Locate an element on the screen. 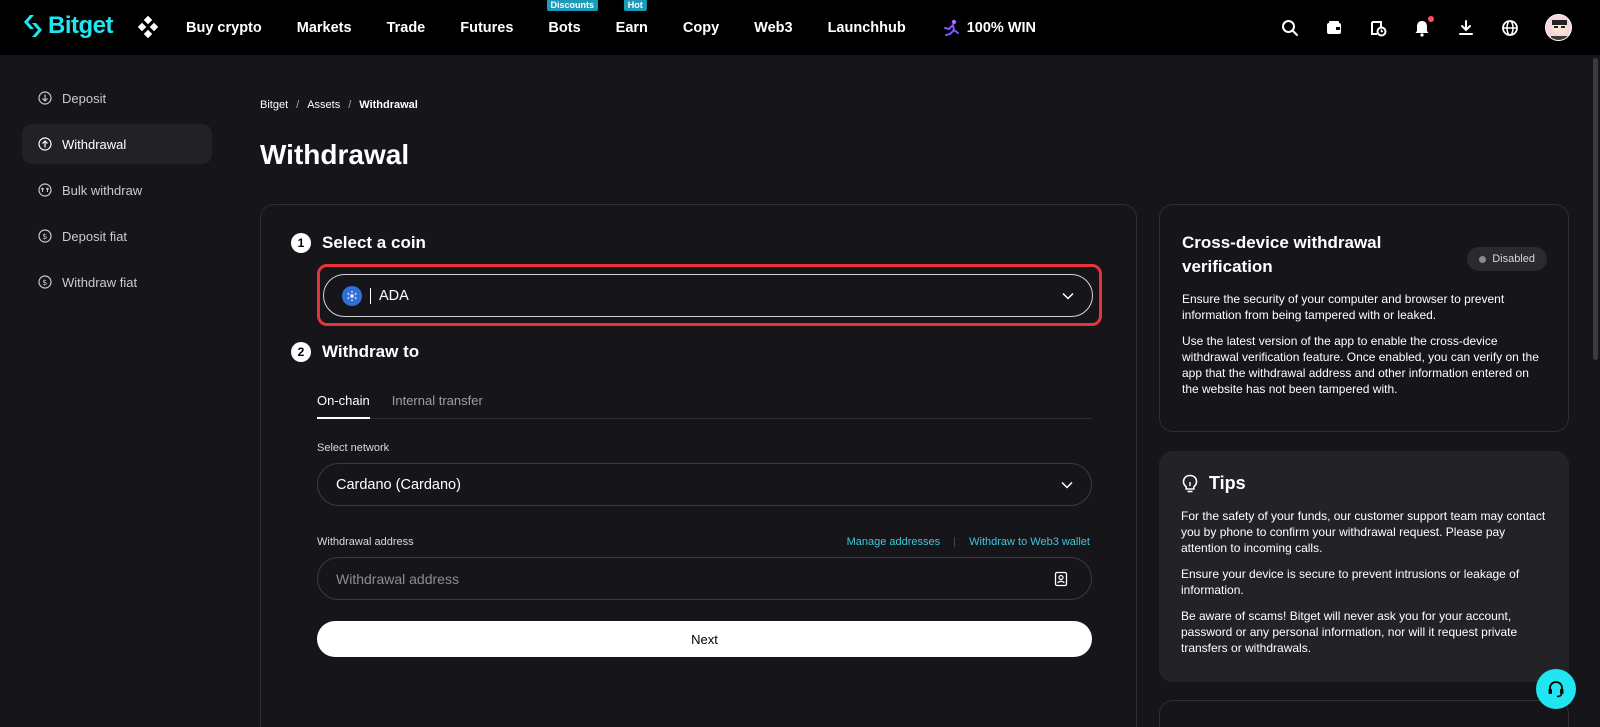 The height and width of the screenshot is (727, 1600). text-cursor is located at coordinates (370, 295).